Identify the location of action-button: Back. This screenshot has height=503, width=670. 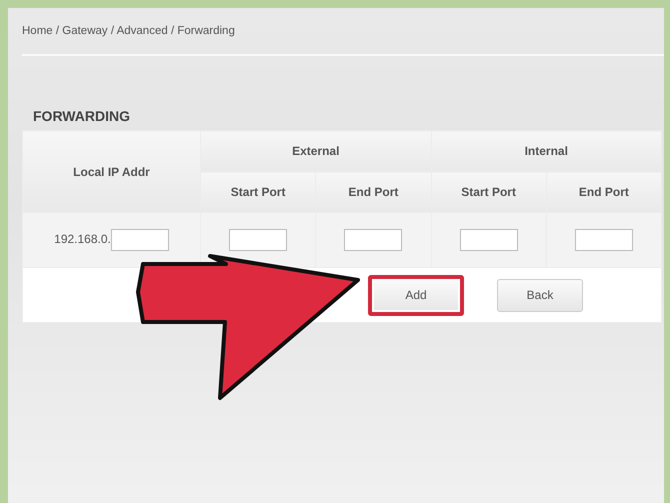
(540, 295).